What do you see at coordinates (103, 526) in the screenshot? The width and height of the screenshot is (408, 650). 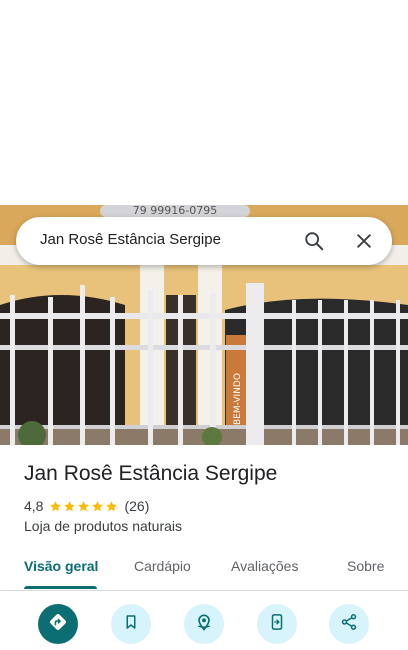 I see `place-category: Loja de produtos naturais` at bounding box center [103, 526].